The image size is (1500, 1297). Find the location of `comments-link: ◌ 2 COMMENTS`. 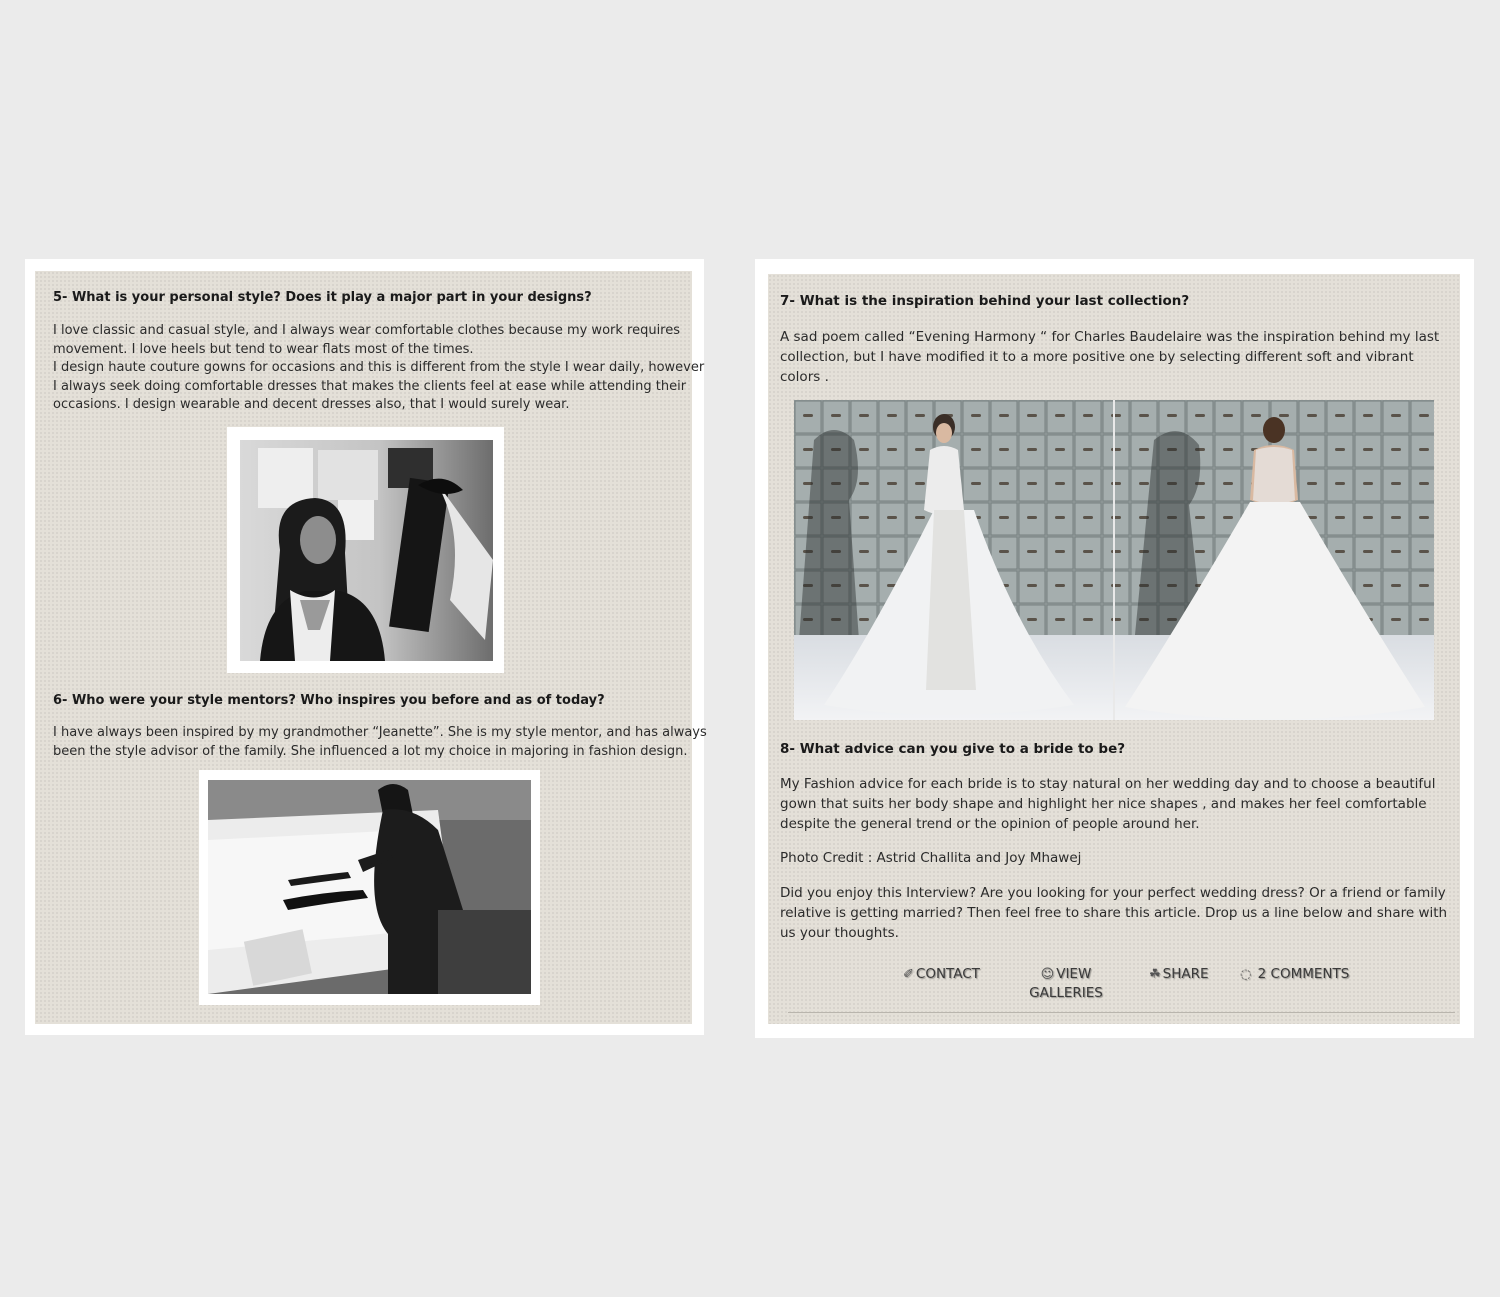

comments-link: ◌ 2 COMMENTS is located at coordinates (1294, 974).